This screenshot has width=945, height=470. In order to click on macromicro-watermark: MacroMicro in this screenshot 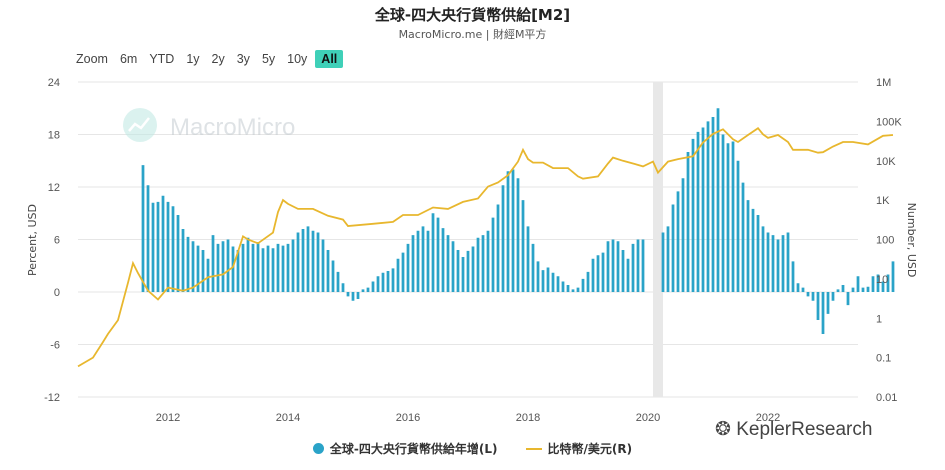, I will do `click(209, 125)`.